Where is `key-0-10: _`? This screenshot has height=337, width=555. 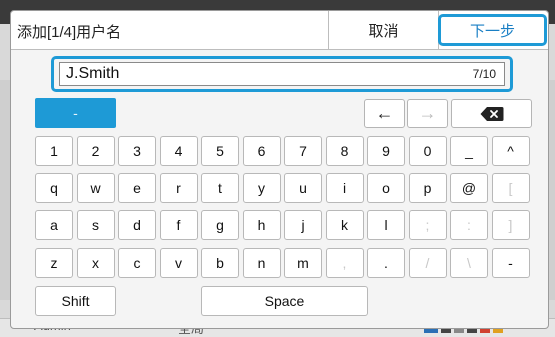 key-0-10: _ is located at coordinates (469, 151).